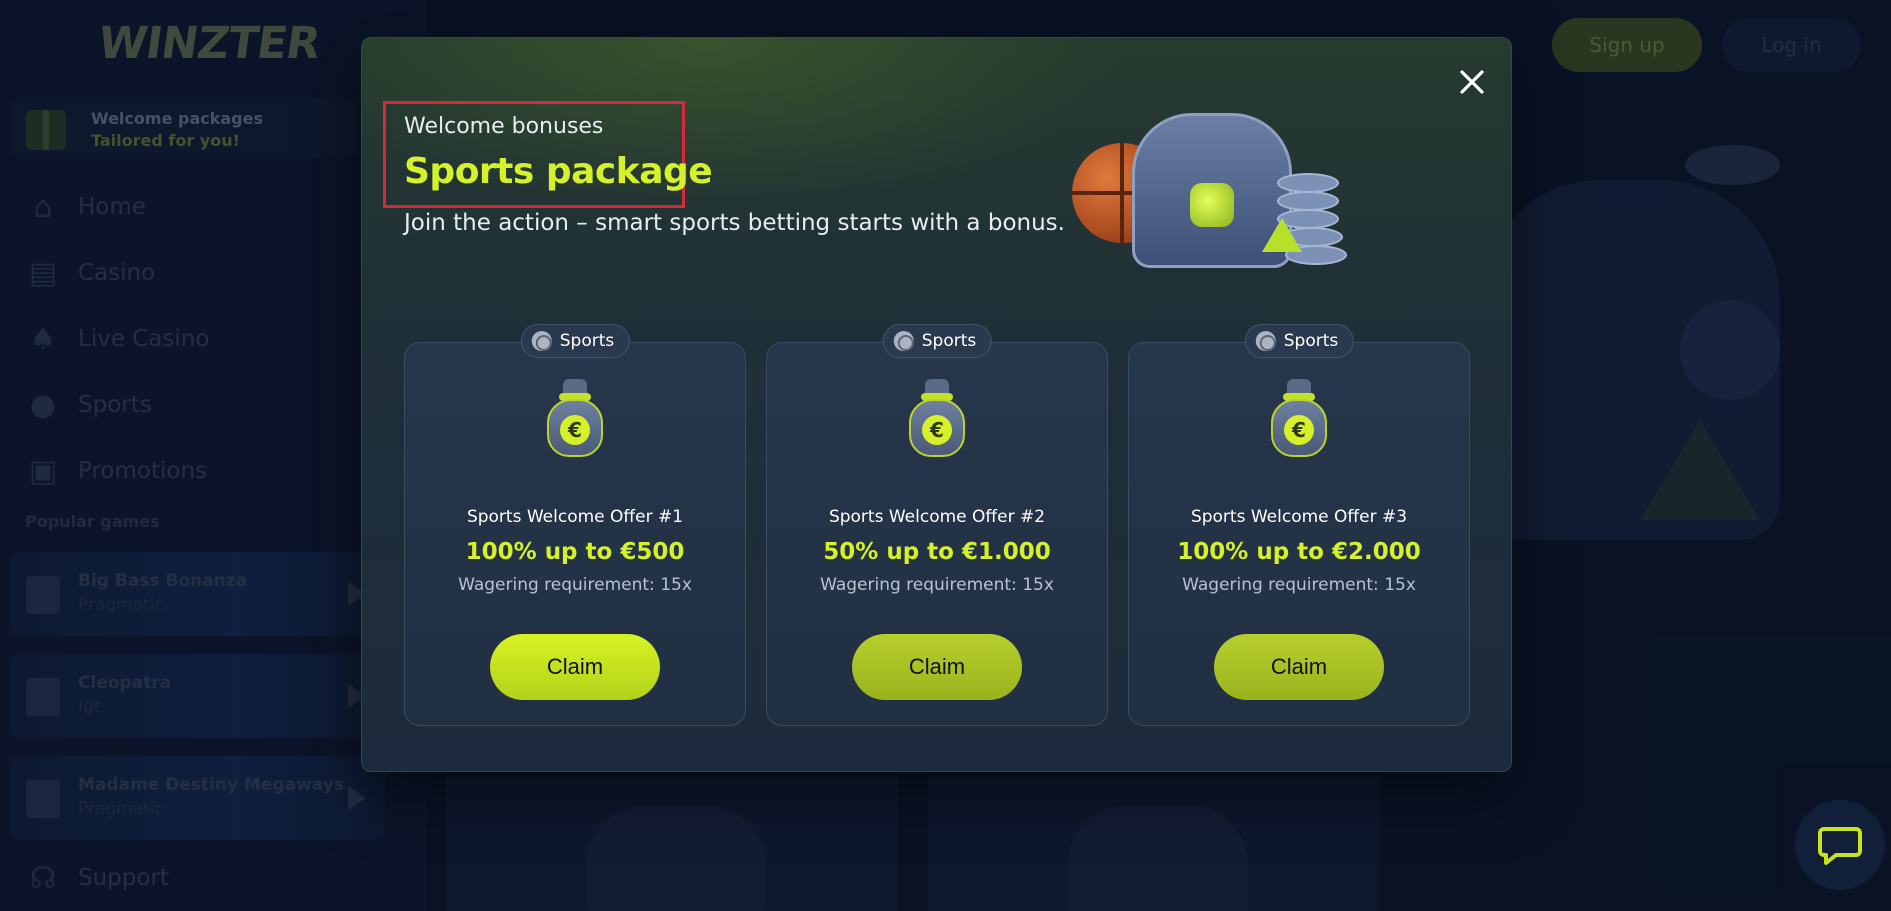 This screenshot has width=1891, height=911. What do you see at coordinates (504, 126) in the screenshot?
I see `modal-eyebrow: Welcome bonuses` at bounding box center [504, 126].